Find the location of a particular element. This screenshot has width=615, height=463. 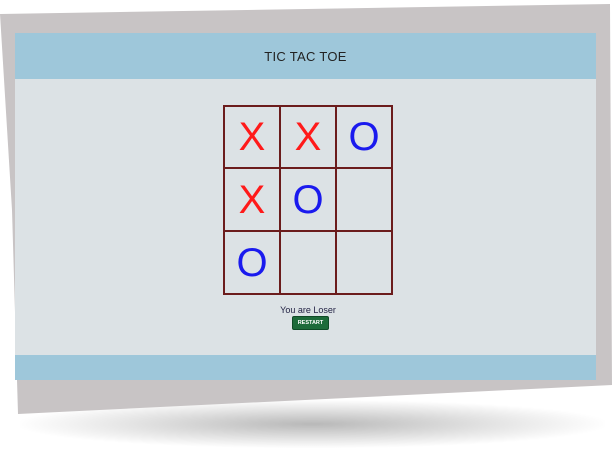

cell-2-0: O is located at coordinates (252, 262).